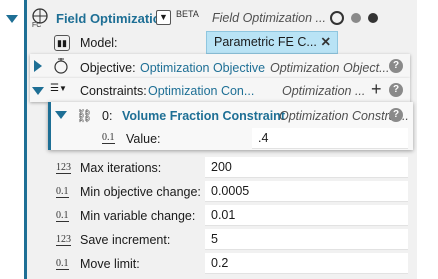 This screenshot has width=438, height=279. What do you see at coordinates (306, 239) in the screenshot?
I see `param-value-input: 5` at bounding box center [306, 239].